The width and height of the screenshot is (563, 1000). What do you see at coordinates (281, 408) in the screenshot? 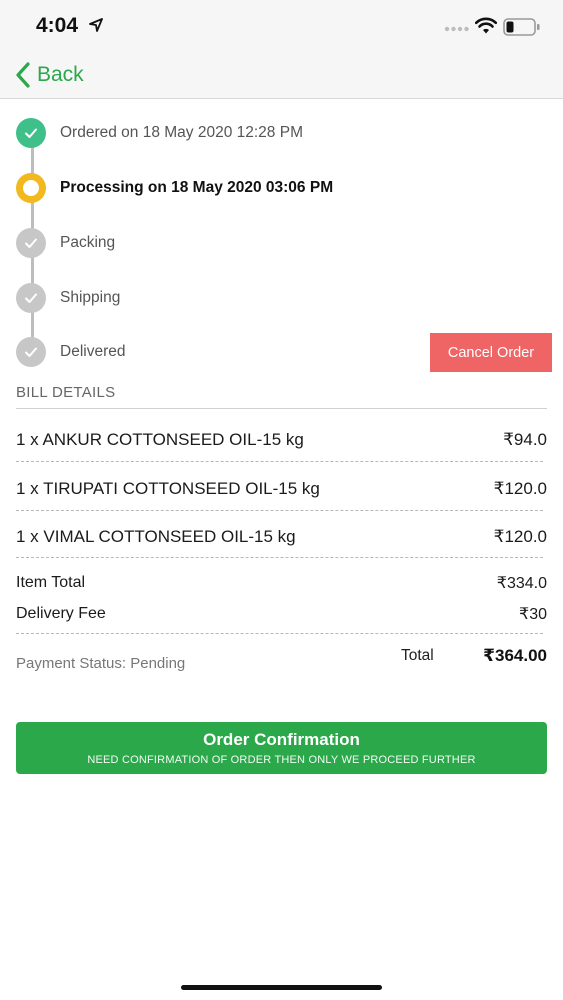
I see `divider` at bounding box center [281, 408].